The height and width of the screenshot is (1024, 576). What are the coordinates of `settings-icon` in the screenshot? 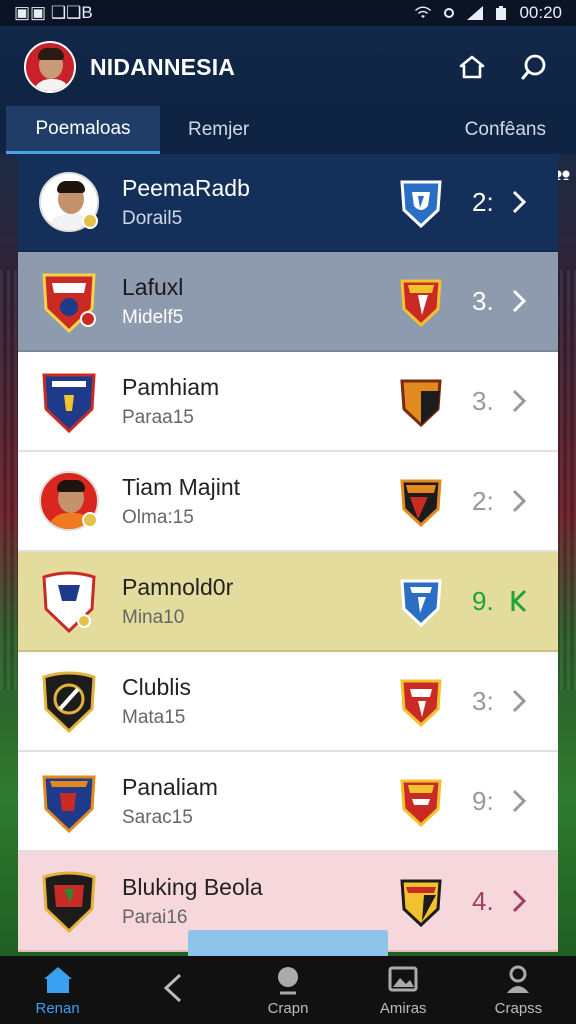 It's located at (449, 13).